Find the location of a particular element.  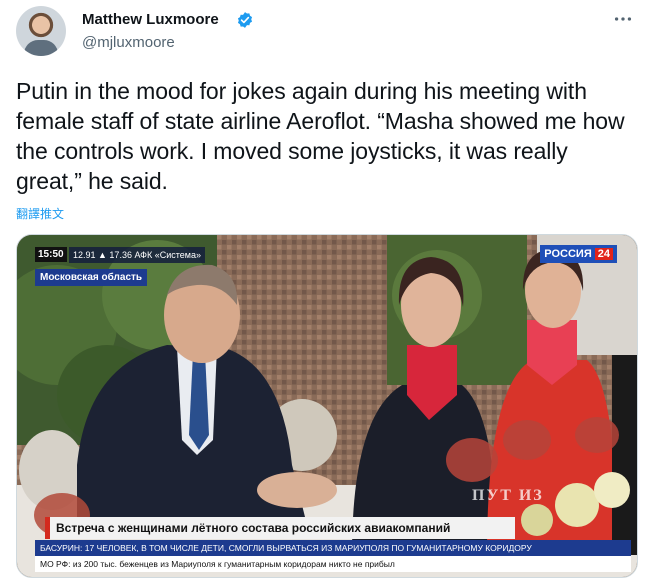

channel-number: 24 is located at coordinates (603, 254).